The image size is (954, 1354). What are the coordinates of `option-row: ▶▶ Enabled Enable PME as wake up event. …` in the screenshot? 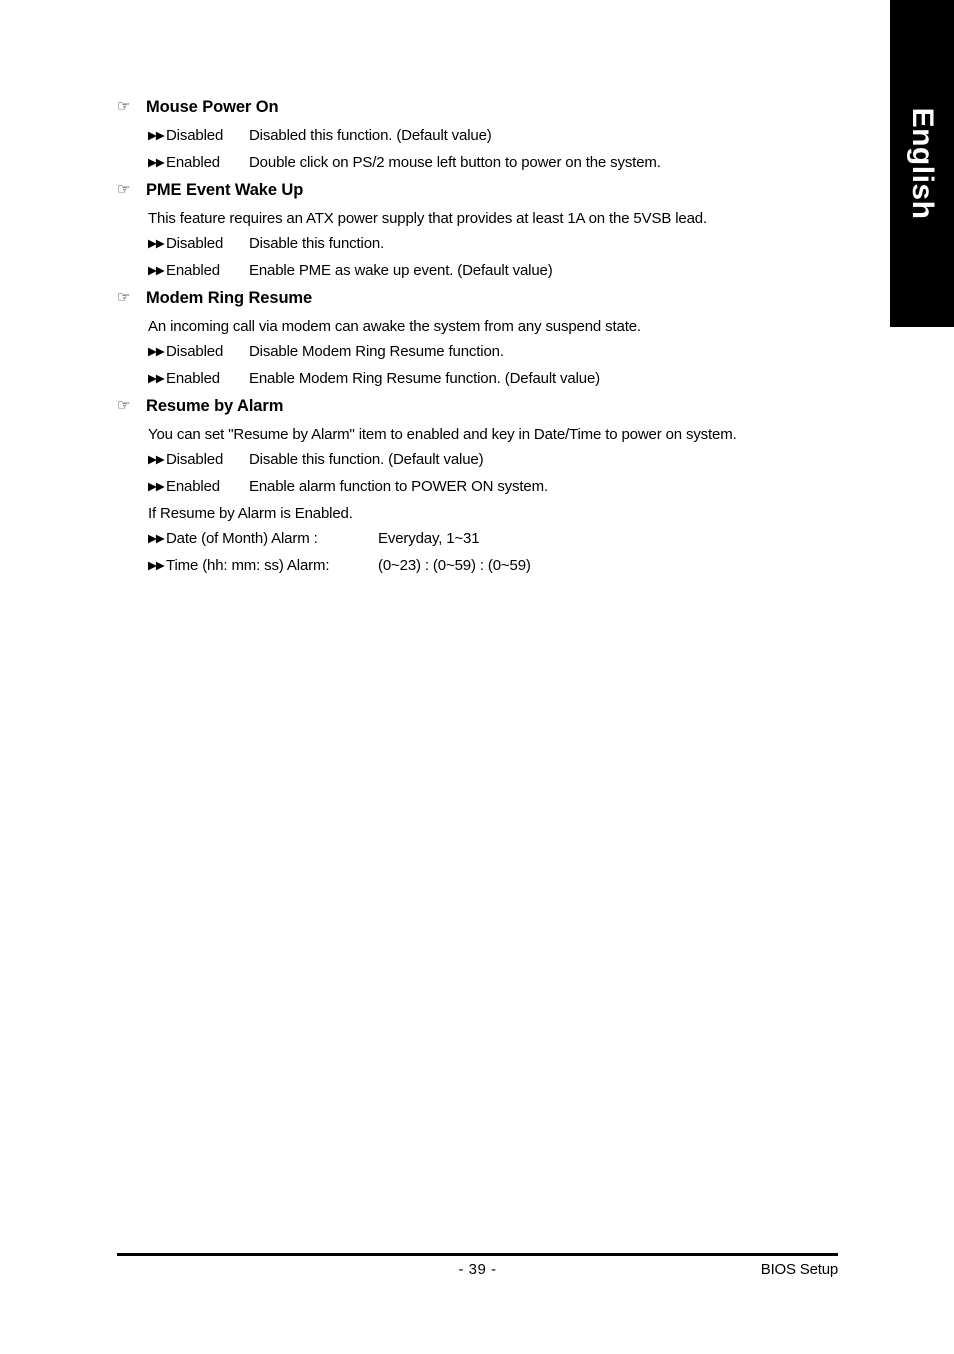 It's located at (502, 271).